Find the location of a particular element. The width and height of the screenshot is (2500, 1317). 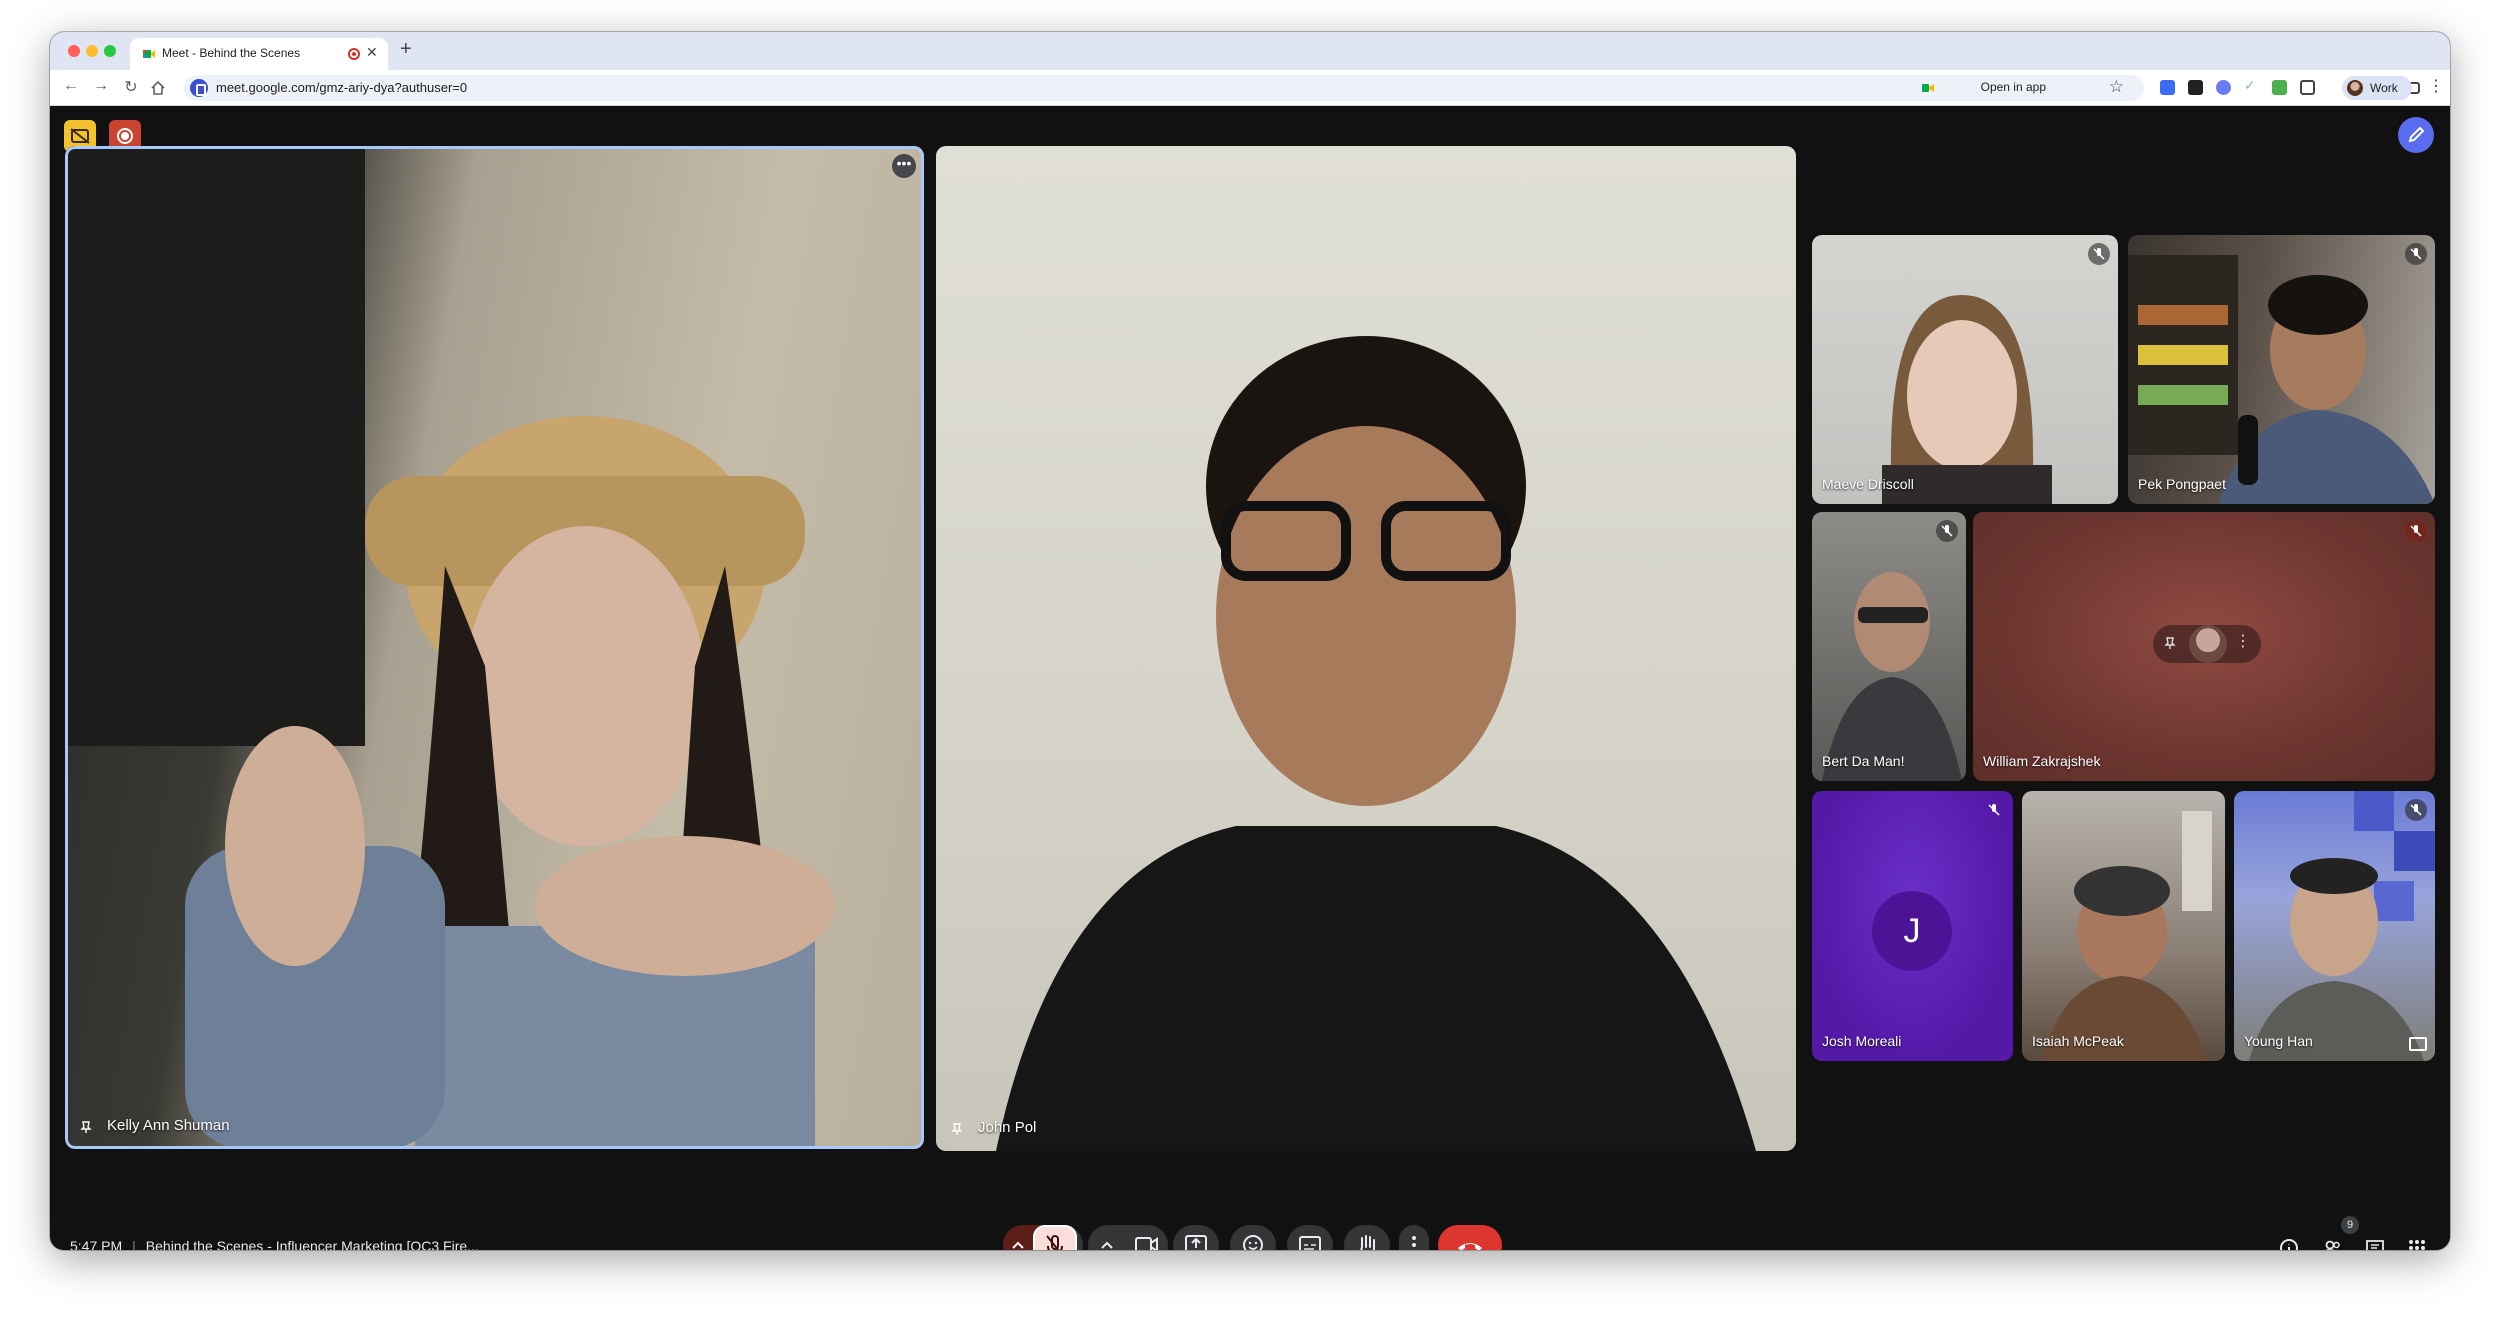

forward-arrow-icon: → is located at coordinates (101, 86).